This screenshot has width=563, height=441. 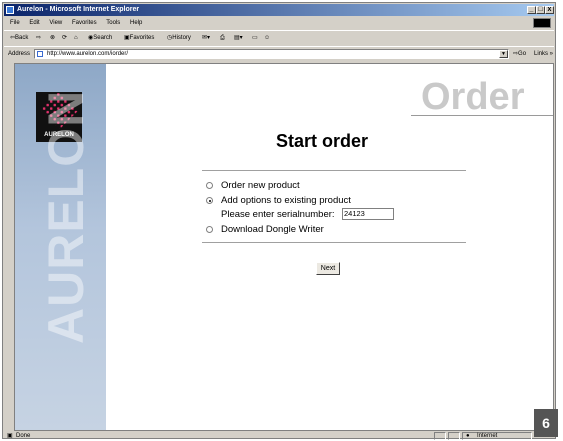 What do you see at coordinates (279, 23) in the screenshot?
I see `menu-bar: File Edit View Favorites Tools Help` at bounding box center [279, 23].